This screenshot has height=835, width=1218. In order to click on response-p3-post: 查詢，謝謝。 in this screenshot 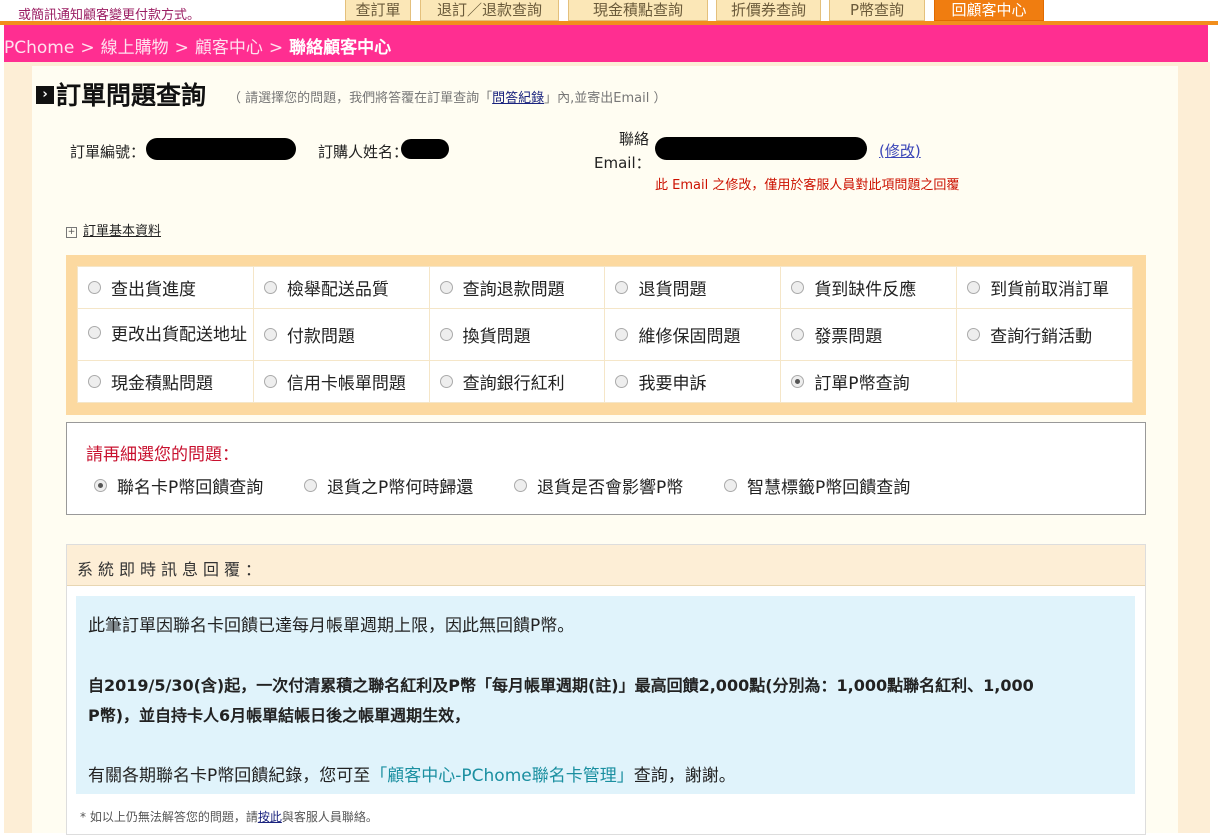, I will do `click(684, 776)`.